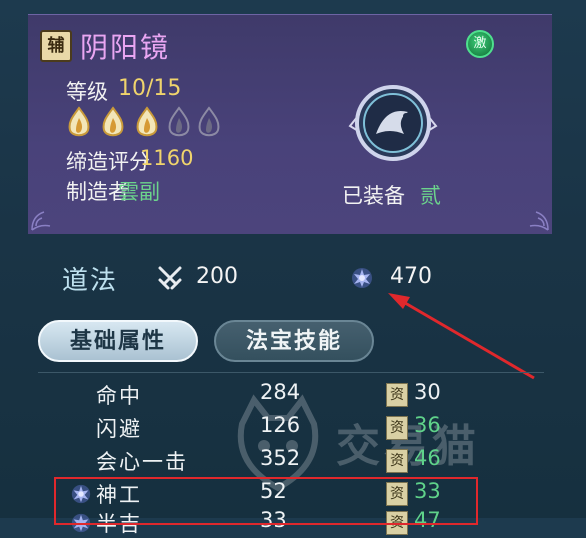 Image resolution: width=586 pixels, height=538 pixels. Describe the element at coordinates (291, 372) in the screenshot. I see `divider` at that location.